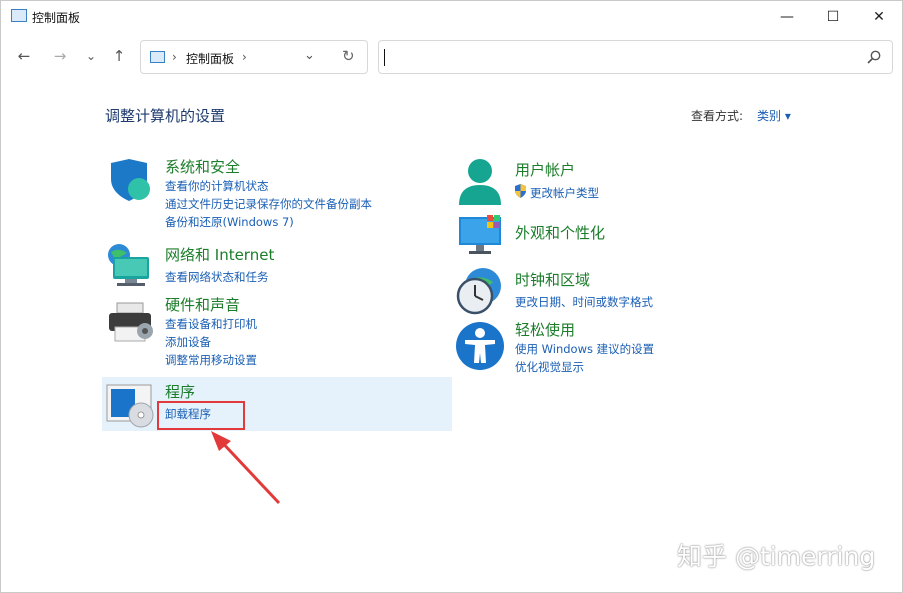  Describe the element at coordinates (128, 265) in the screenshot. I see `network-icon` at that location.